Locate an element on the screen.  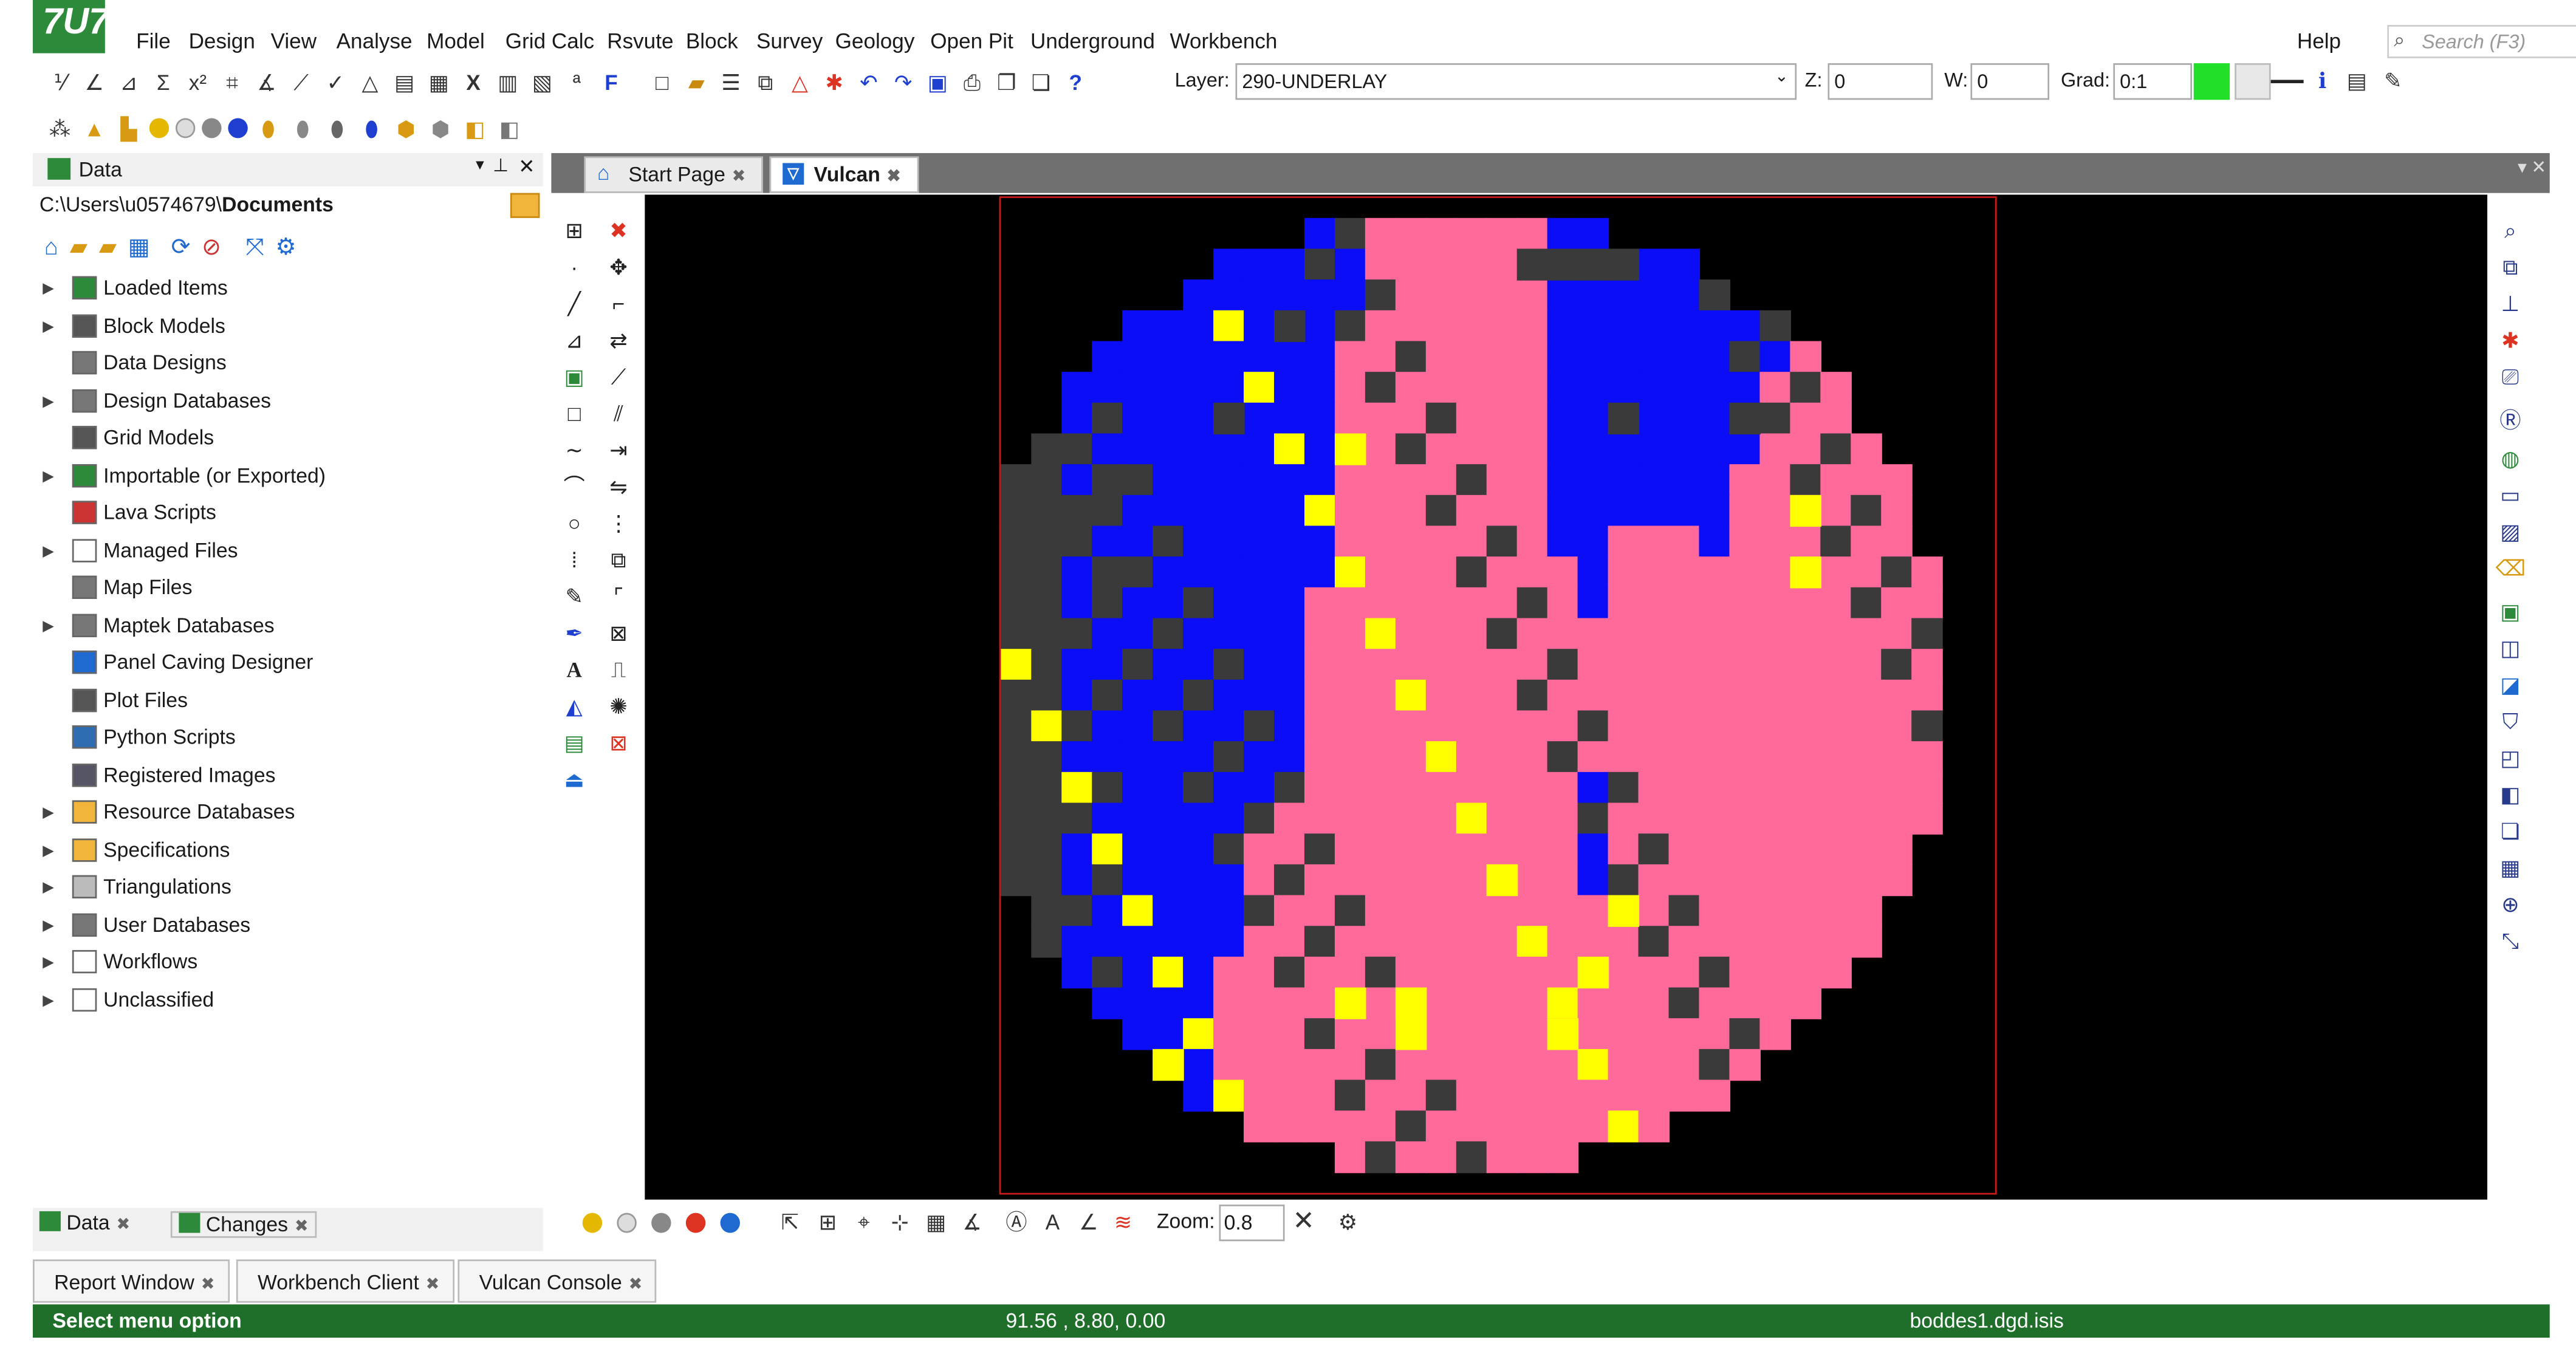
menu-survey: Survey is located at coordinates (789, 41).